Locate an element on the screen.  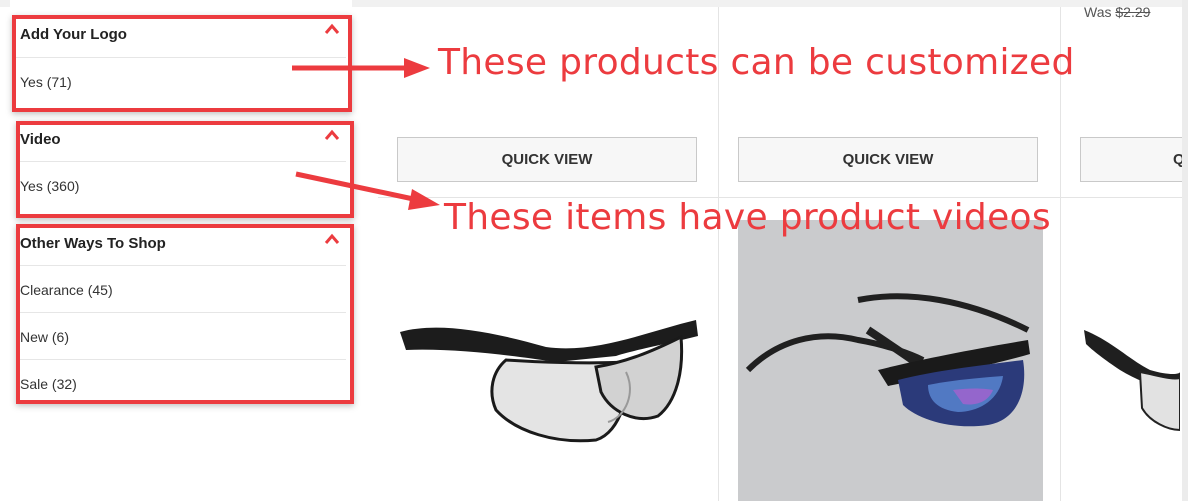
annotation-customized: These products can be customized is located at coordinates (756, 62).